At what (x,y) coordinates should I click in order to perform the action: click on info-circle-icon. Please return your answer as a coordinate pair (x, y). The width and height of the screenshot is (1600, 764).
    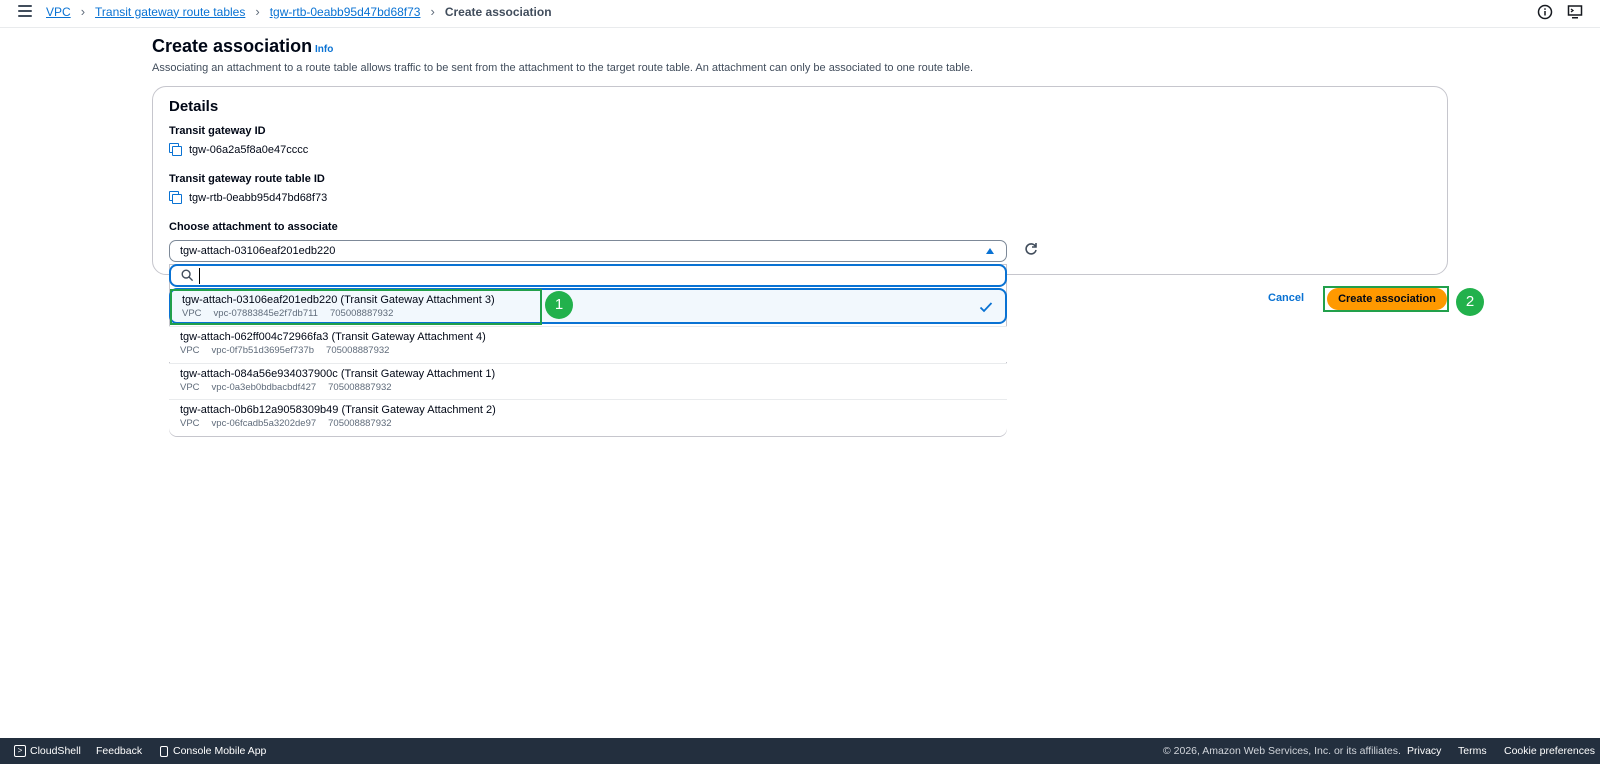
    Looking at the image, I should click on (1545, 12).